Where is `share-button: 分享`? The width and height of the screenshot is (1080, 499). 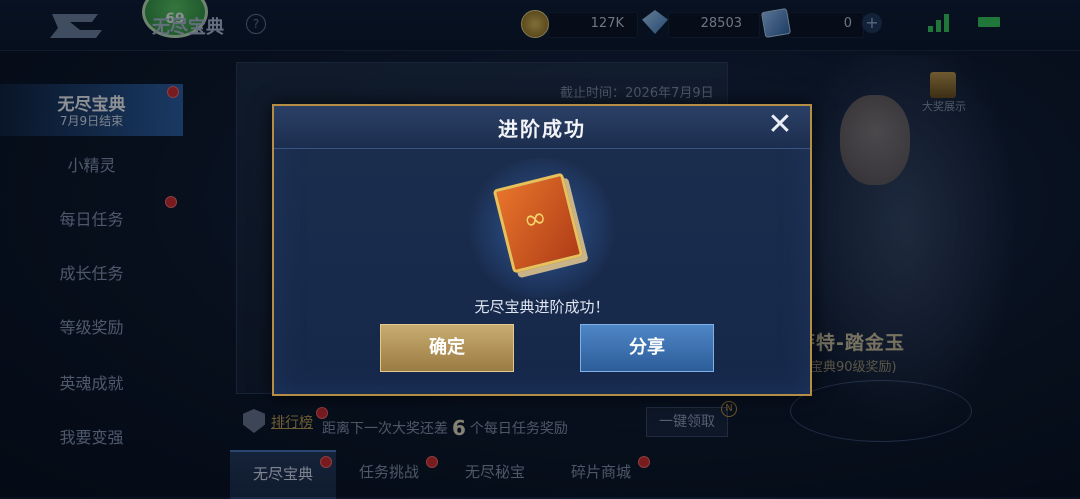
share-button: 分享 is located at coordinates (647, 348).